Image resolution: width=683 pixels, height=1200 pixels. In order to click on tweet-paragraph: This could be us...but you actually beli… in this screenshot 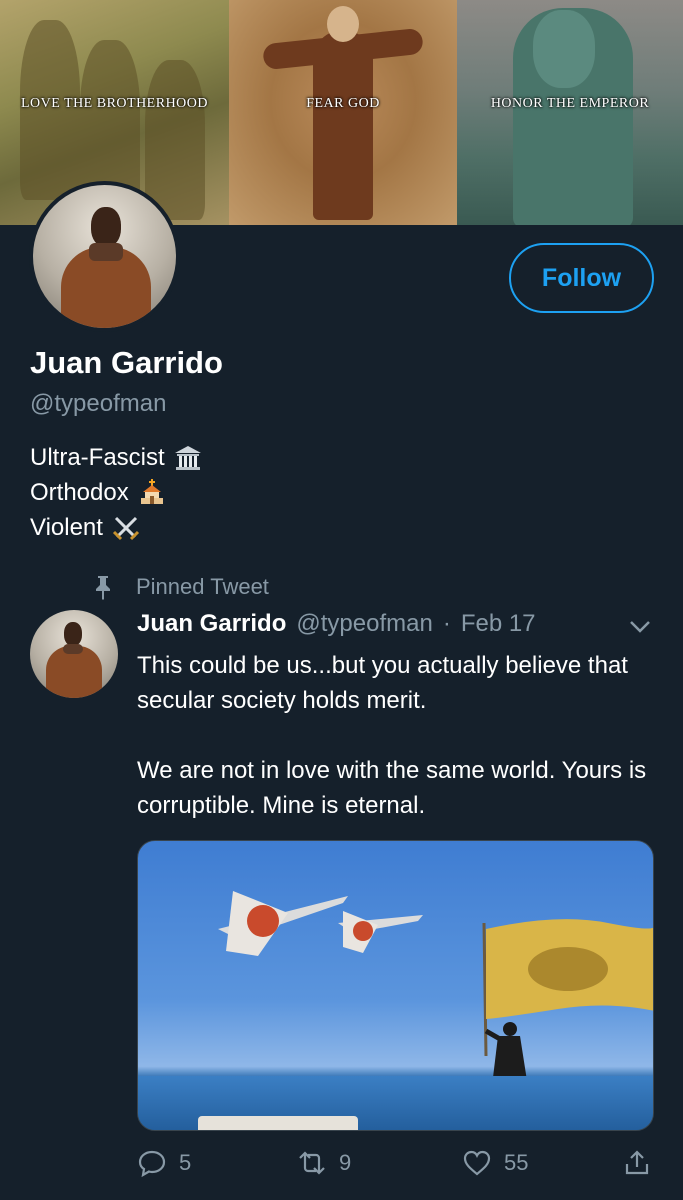, I will do `click(382, 683)`.